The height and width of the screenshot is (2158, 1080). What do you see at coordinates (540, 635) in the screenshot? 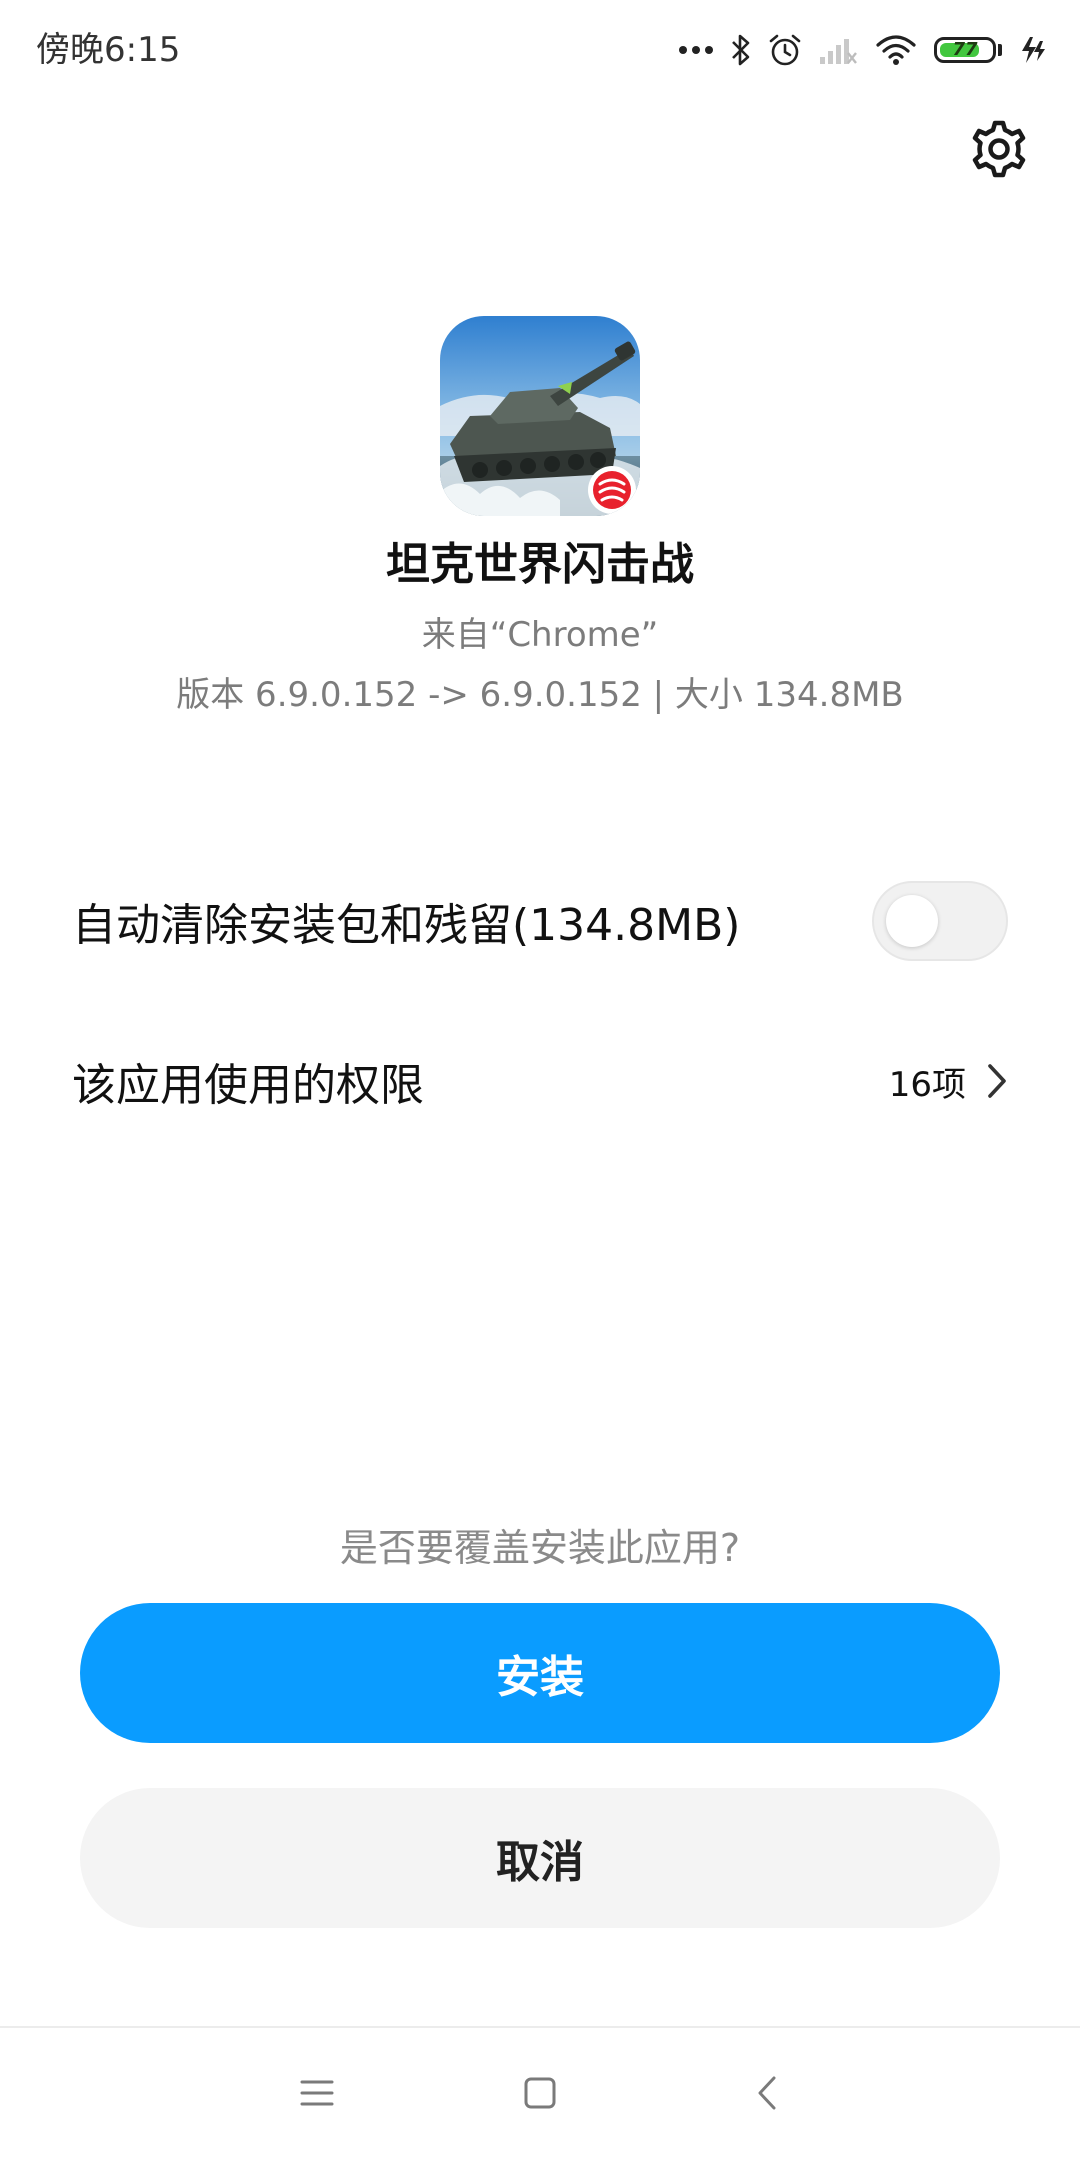
I see `app-source: 来自“Chrome”` at bounding box center [540, 635].